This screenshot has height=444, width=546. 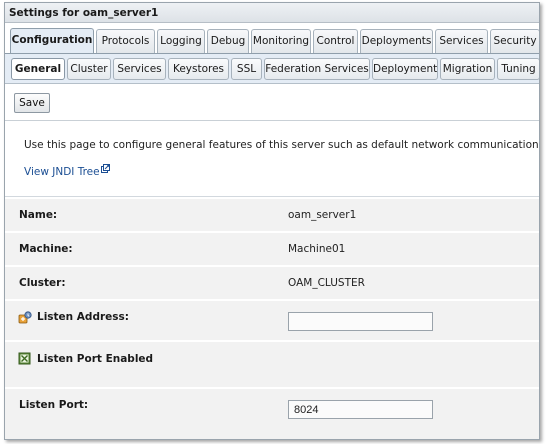 What do you see at coordinates (272, 414) in the screenshot?
I see `listen-port-row: Listen Port:` at bounding box center [272, 414].